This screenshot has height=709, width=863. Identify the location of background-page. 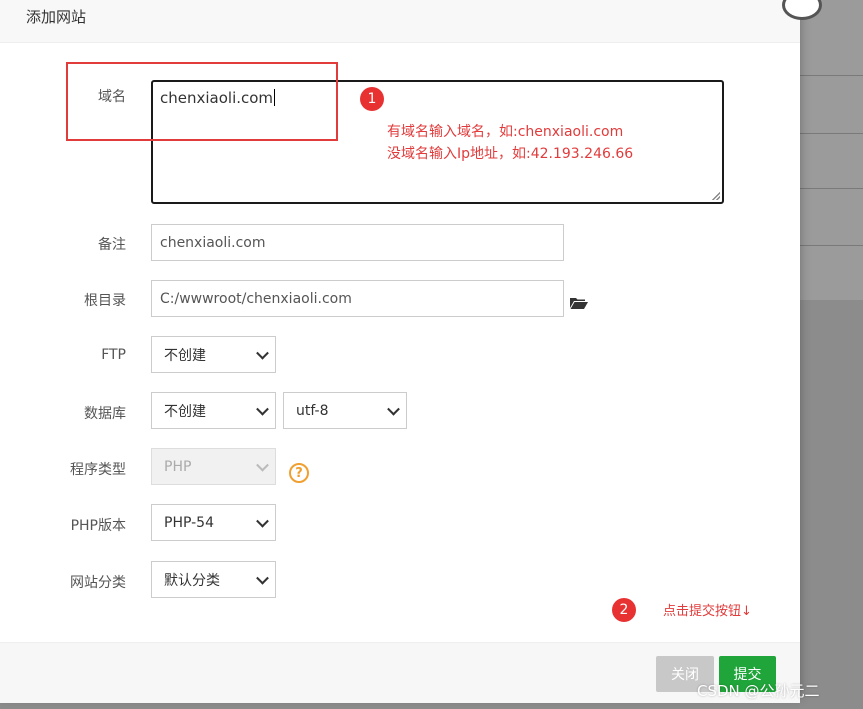
(831, 150).